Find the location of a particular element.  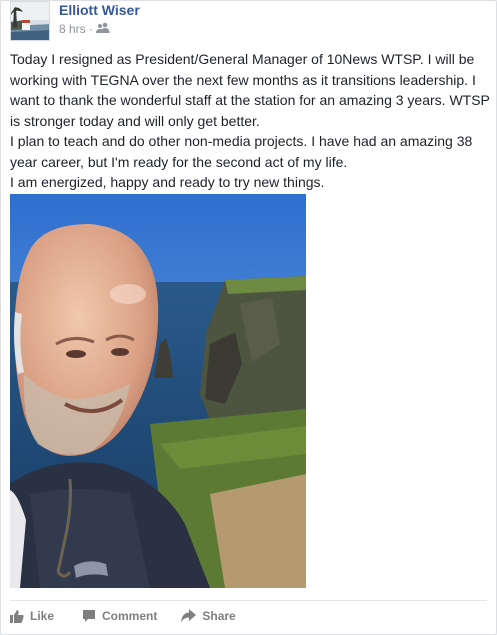

post-actions: Like Comment Share is located at coordinates (123, 616).